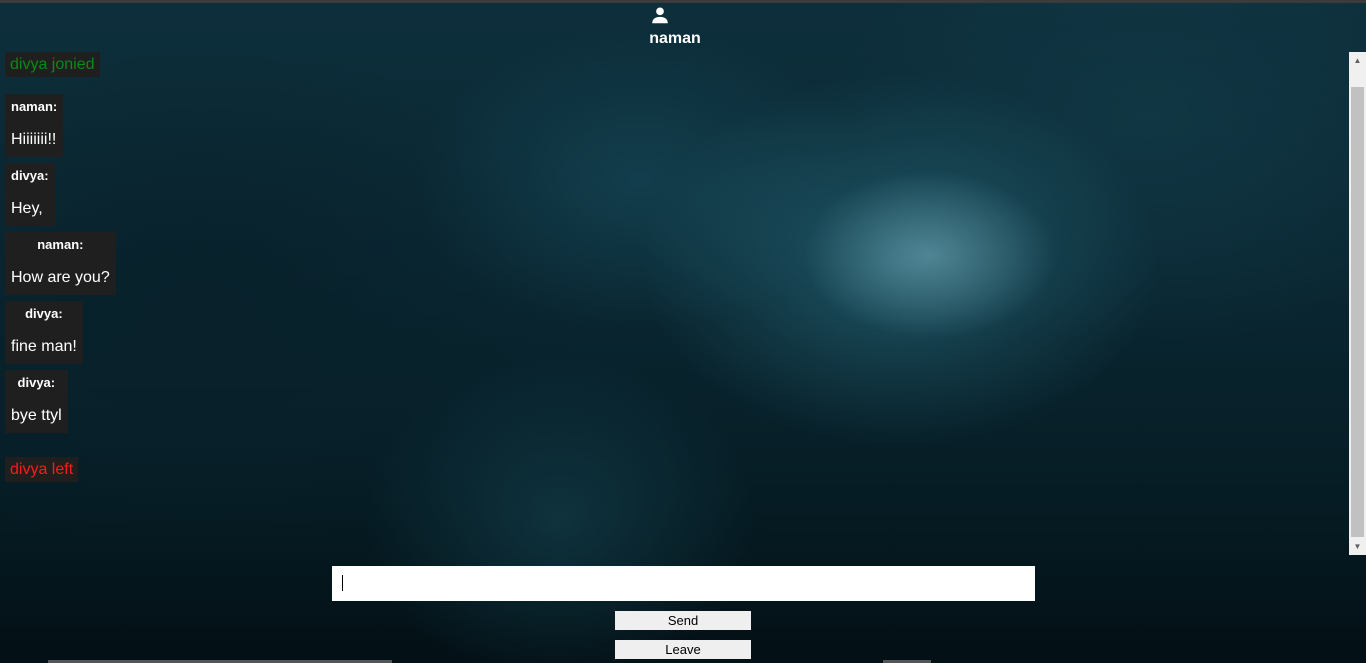  Describe the element at coordinates (52, 64) in the screenshot. I see `user-joined-notice: divya jonied` at that location.